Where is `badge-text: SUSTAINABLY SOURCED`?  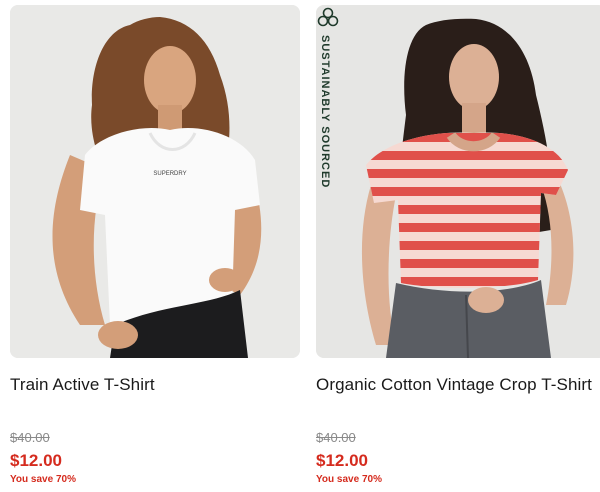
badge-text: SUSTAINABLY SOURCED is located at coordinates (325, 112).